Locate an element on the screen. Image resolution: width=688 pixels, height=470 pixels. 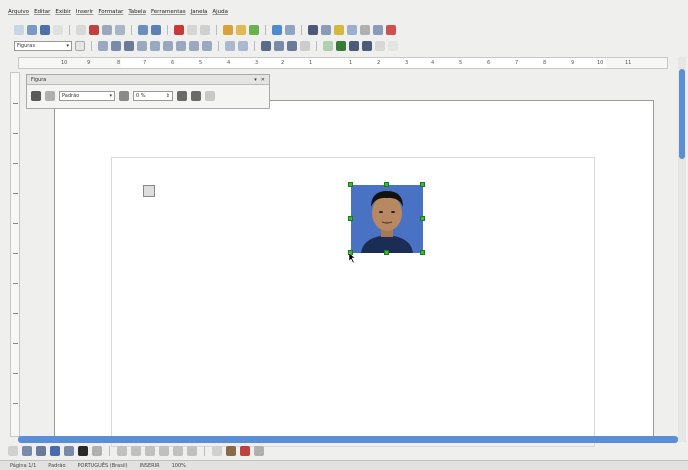
filter-icon is located at coordinates (36, 96).